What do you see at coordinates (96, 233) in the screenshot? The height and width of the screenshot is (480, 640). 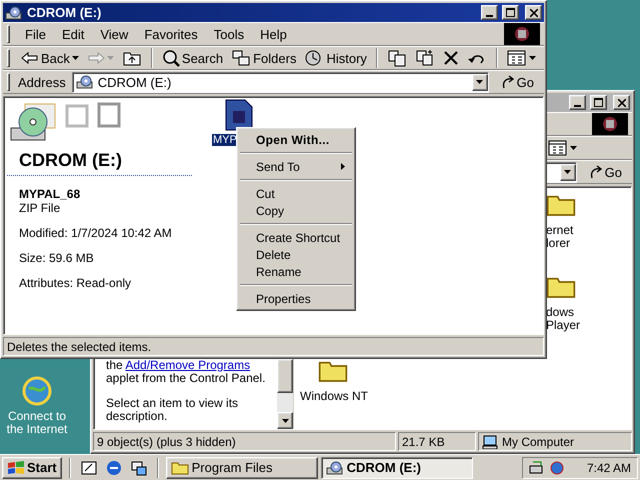 I see `file-detail: Modified: 1/7/2024 10:42 AM` at bounding box center [96, 233].